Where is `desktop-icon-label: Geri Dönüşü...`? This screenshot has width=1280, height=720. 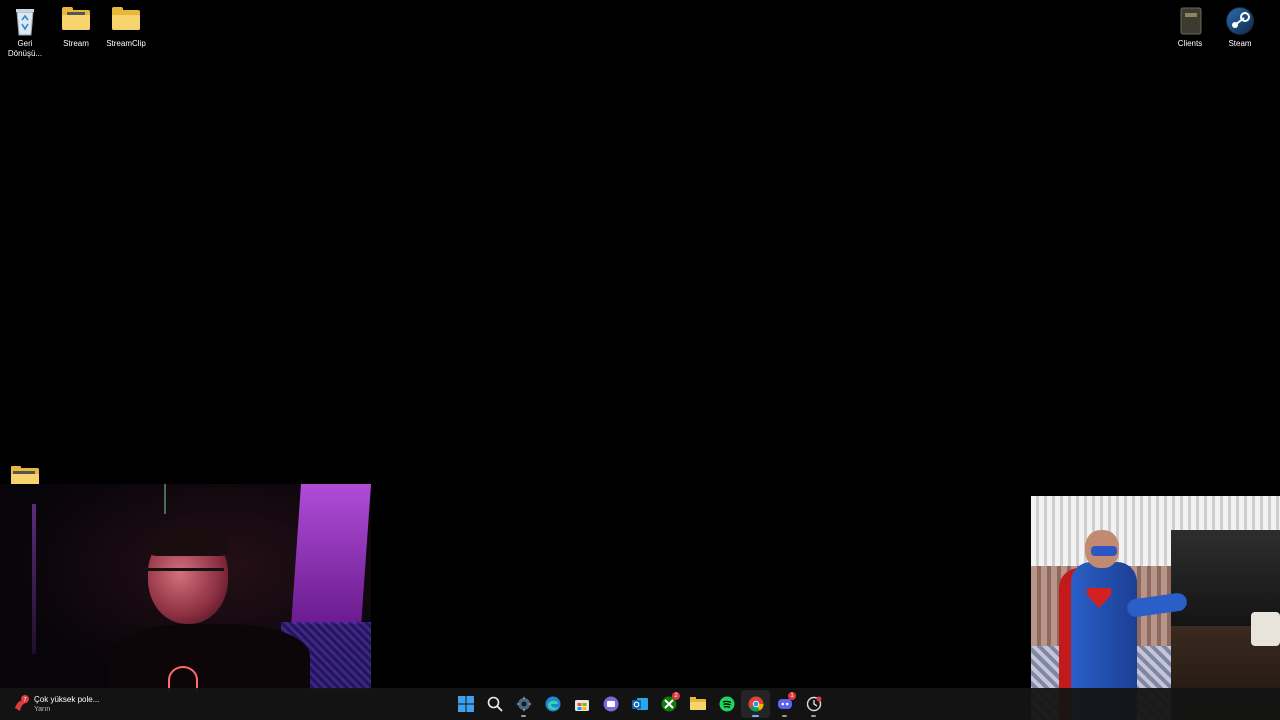 desktop-icon-label: Geri Dönüşü... is located at coordinates (25, 48).